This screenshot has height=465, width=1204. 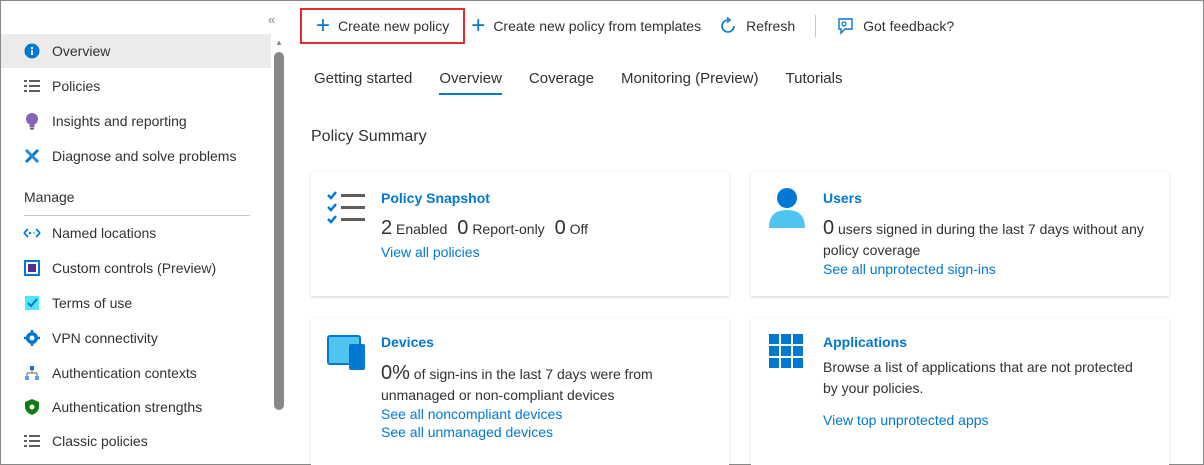 What do you see at coordinates (579, 229) in the screenshot?
I see `off-label: Off` at bounding box center [579, 229].